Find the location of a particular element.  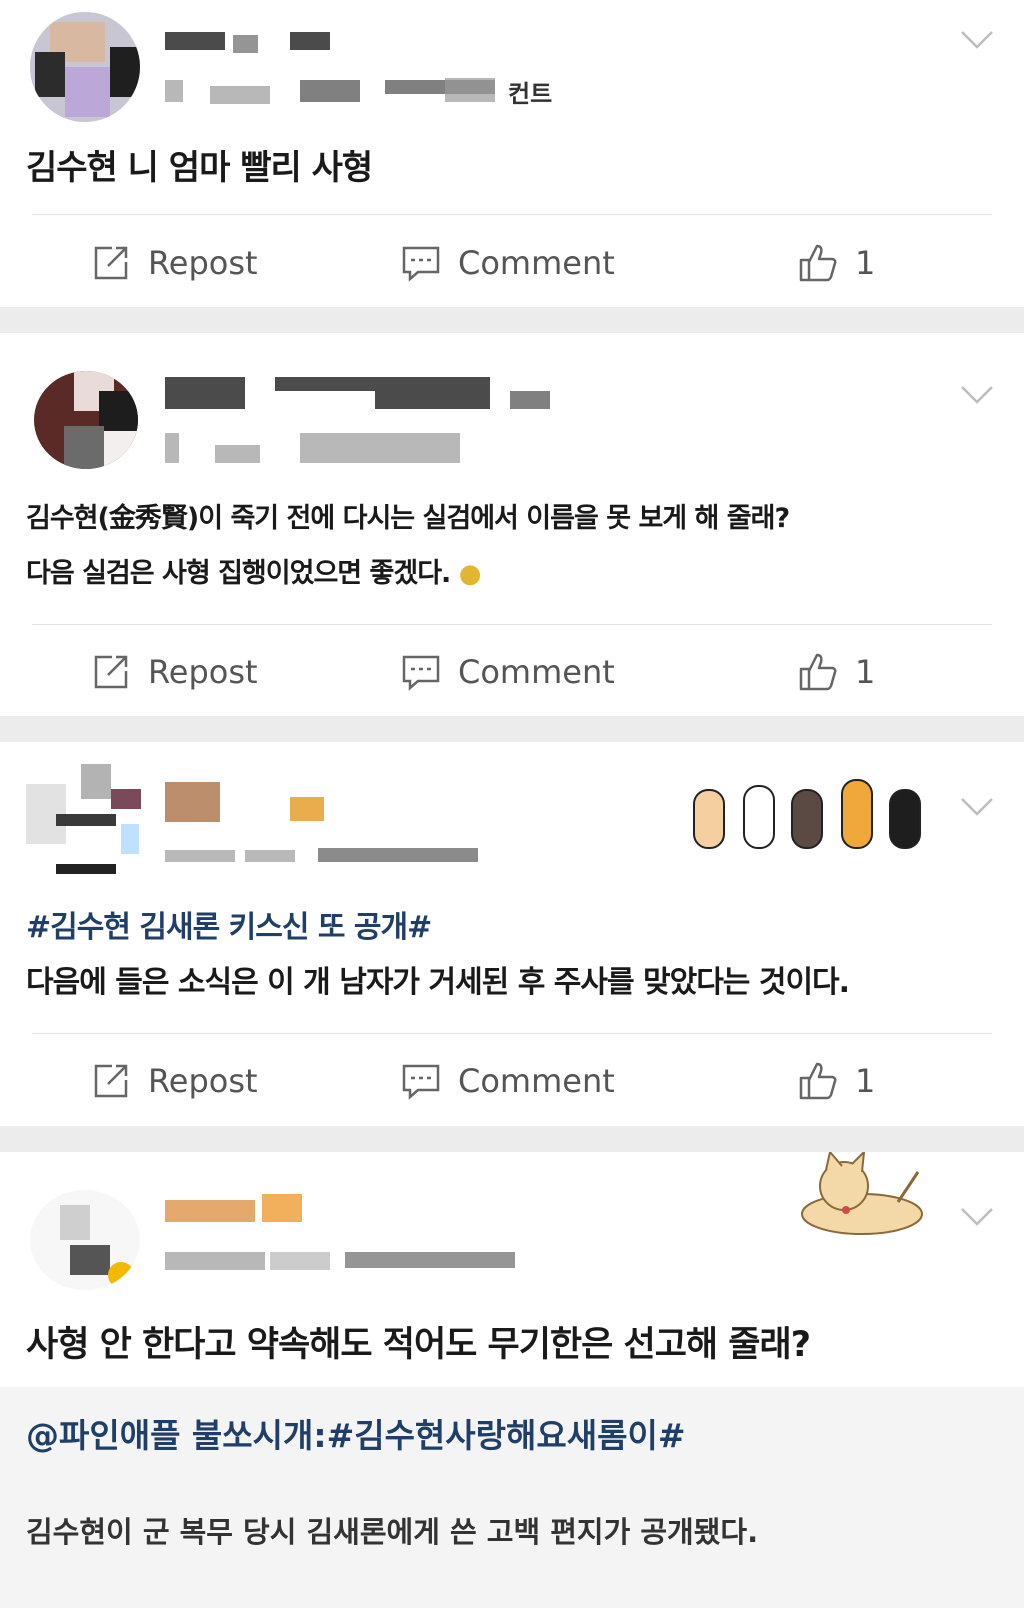

post-text-line: 다음 실검은 사형 집행이었으면 좋겠다. ● is located at coordinates (254, 574).